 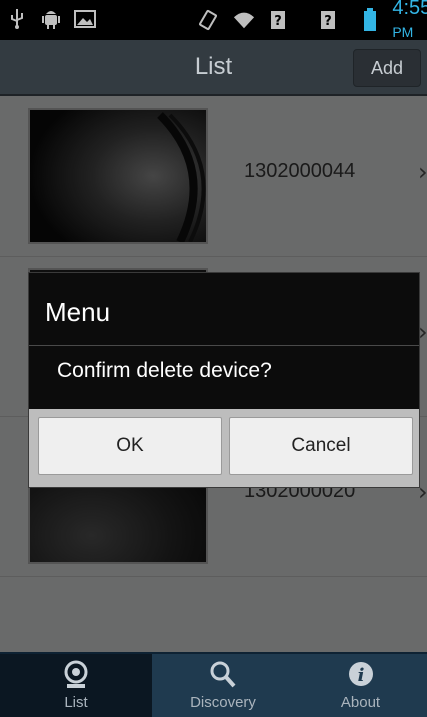 I want to click on image-icon, so click(x=85, y=19).